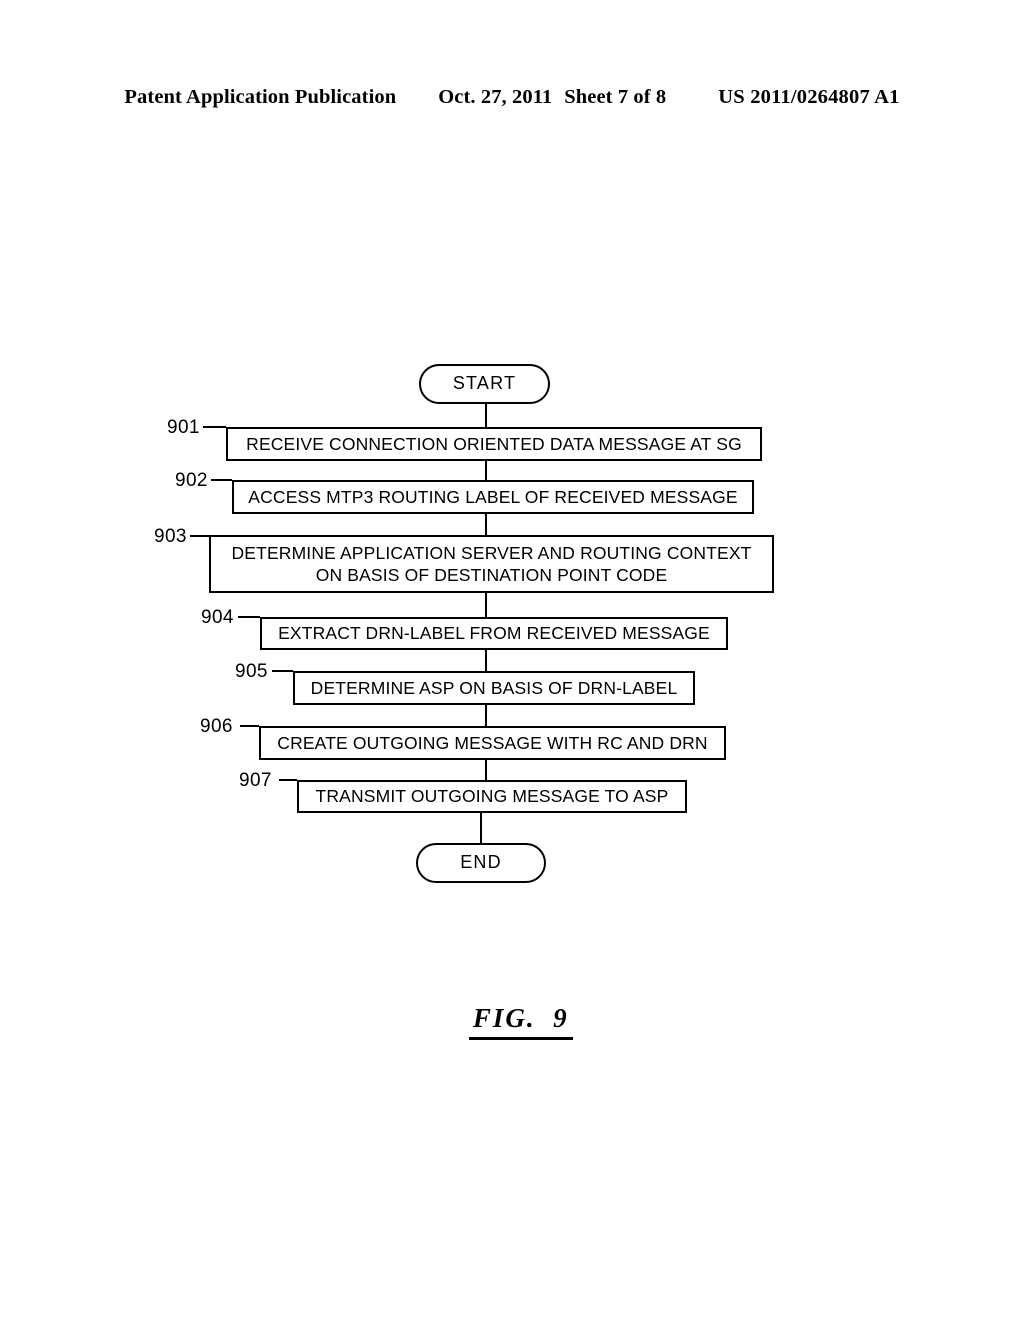  I want to click on ref-numeral-907: 907, so click(255, 780).